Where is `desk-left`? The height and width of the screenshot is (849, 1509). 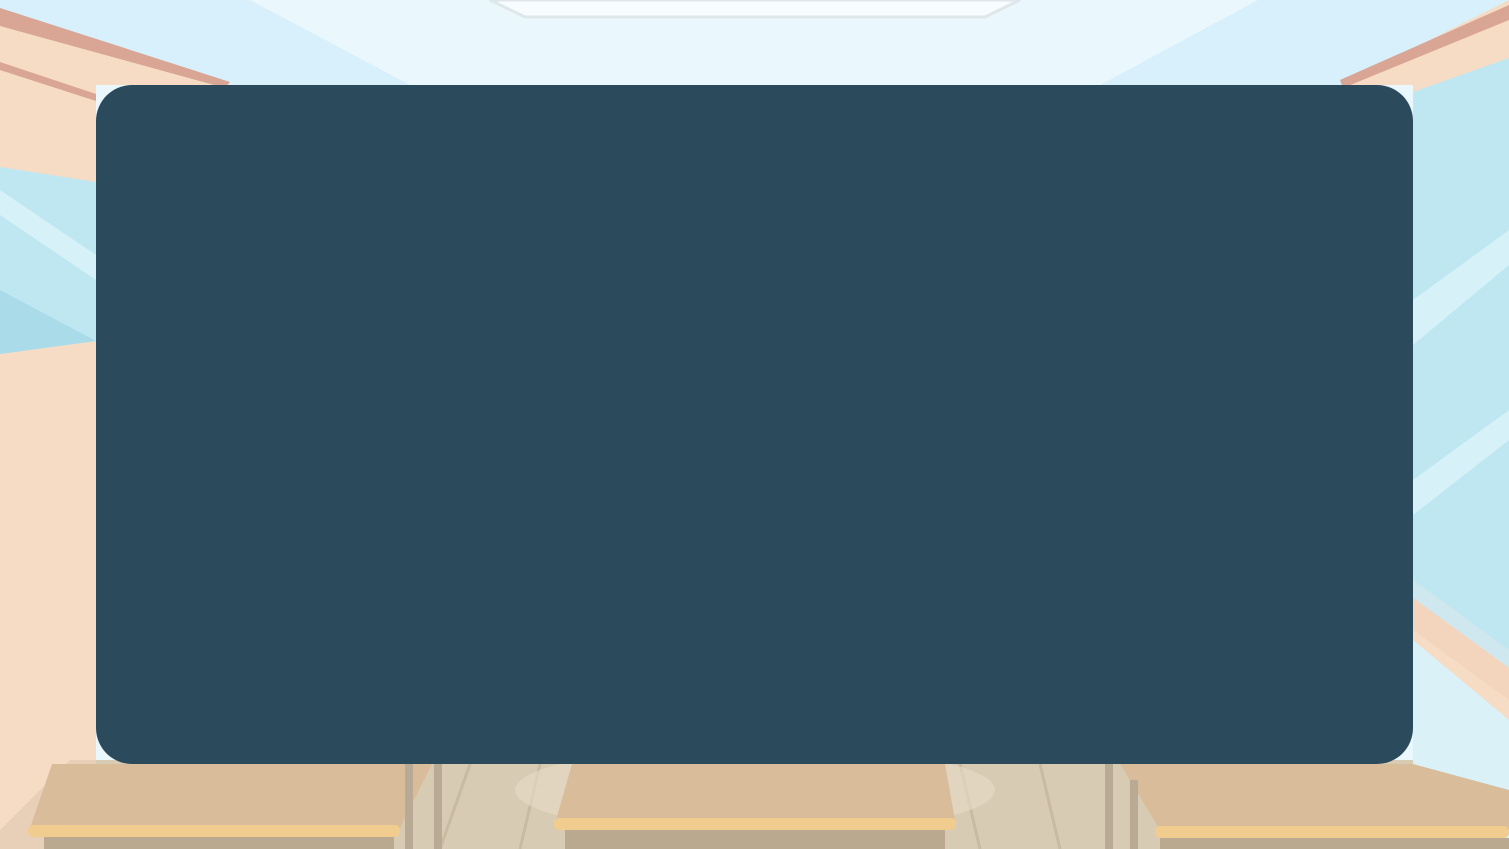
desk-left is located at coordinates (235, 806).